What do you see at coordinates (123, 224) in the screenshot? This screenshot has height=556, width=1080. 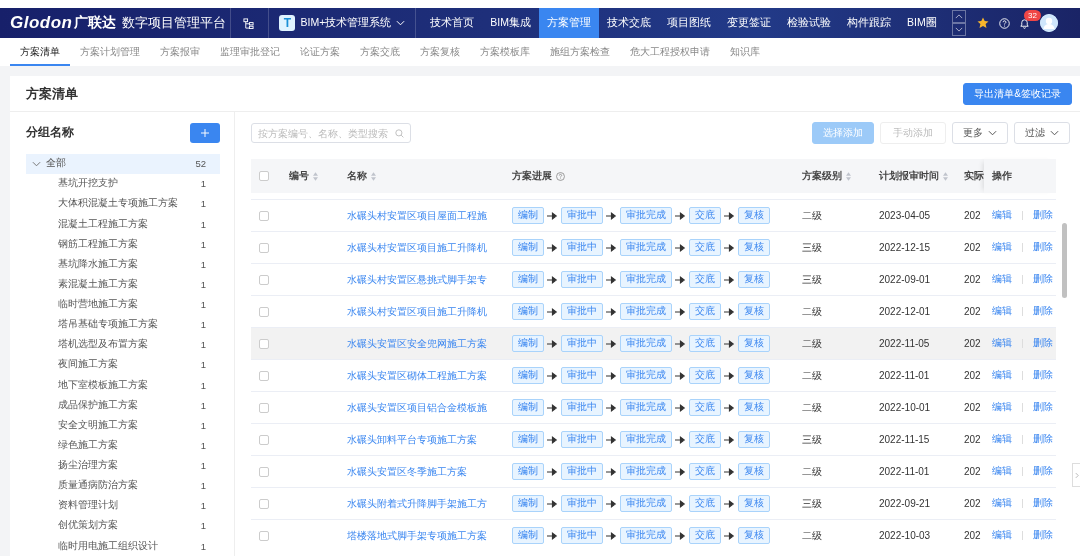 I see `tree-item: 混凝土工程施工方案 1` at bounding box center [123, 224].